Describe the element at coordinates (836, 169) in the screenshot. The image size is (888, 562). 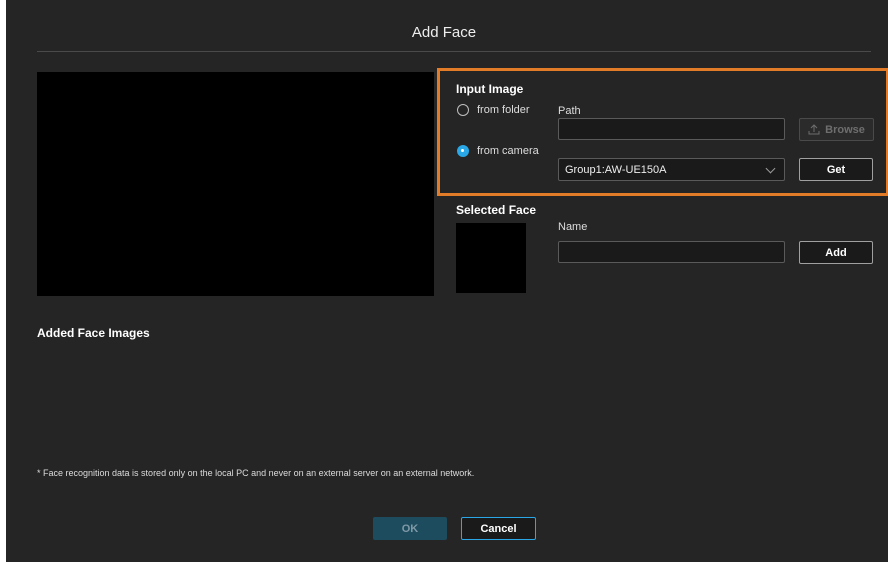
I see `get-button: Get` at that location.